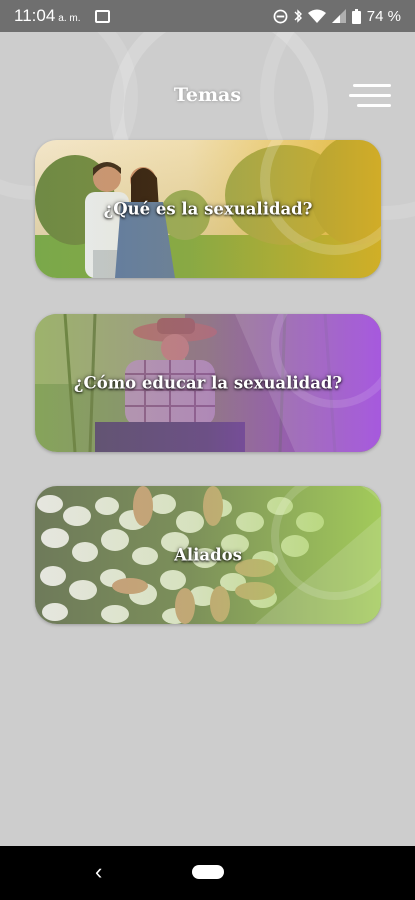 This screenshot has height=900, width=415. I want to click on notification-icon, so click(102, 16).